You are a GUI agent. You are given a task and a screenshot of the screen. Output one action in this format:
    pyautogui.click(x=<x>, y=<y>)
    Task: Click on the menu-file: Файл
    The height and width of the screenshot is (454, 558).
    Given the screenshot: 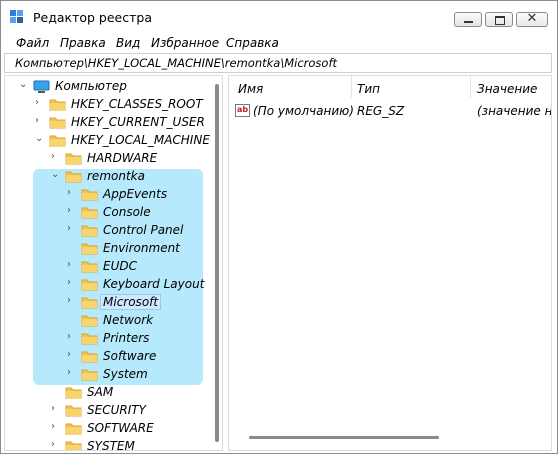 What is the action you would take?
    pyautogui.click(x=32, y=43)
    